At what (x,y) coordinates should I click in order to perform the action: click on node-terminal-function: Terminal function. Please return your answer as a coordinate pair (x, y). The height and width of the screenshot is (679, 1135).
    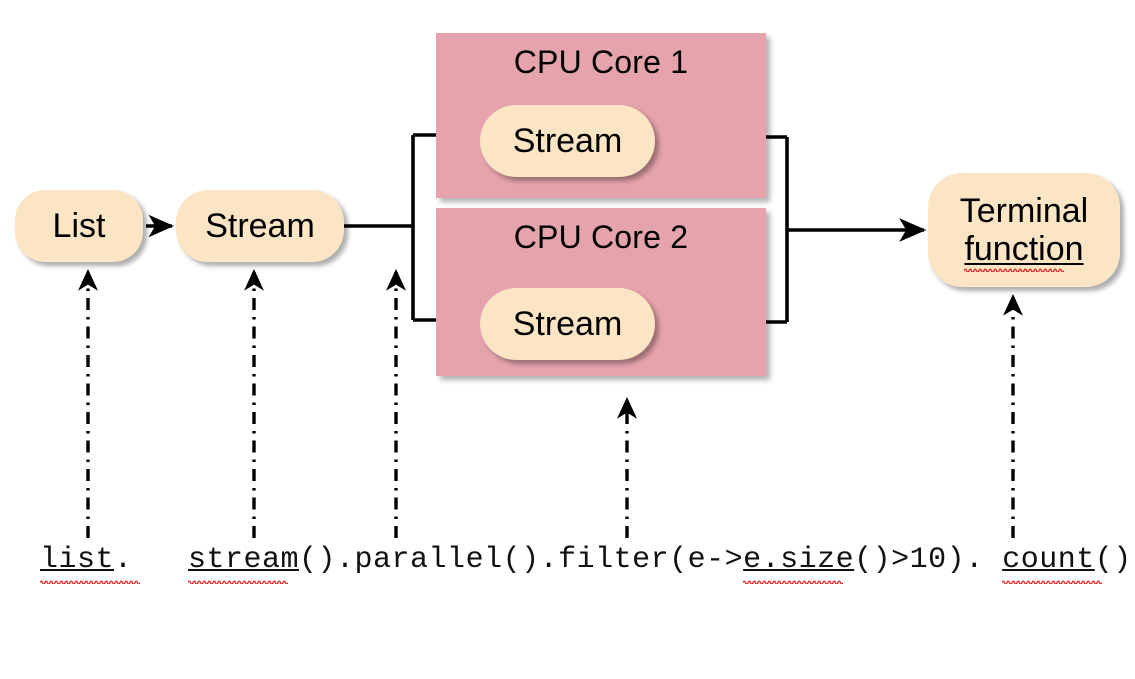
    Looking at the image, I should click on (1024, 230).